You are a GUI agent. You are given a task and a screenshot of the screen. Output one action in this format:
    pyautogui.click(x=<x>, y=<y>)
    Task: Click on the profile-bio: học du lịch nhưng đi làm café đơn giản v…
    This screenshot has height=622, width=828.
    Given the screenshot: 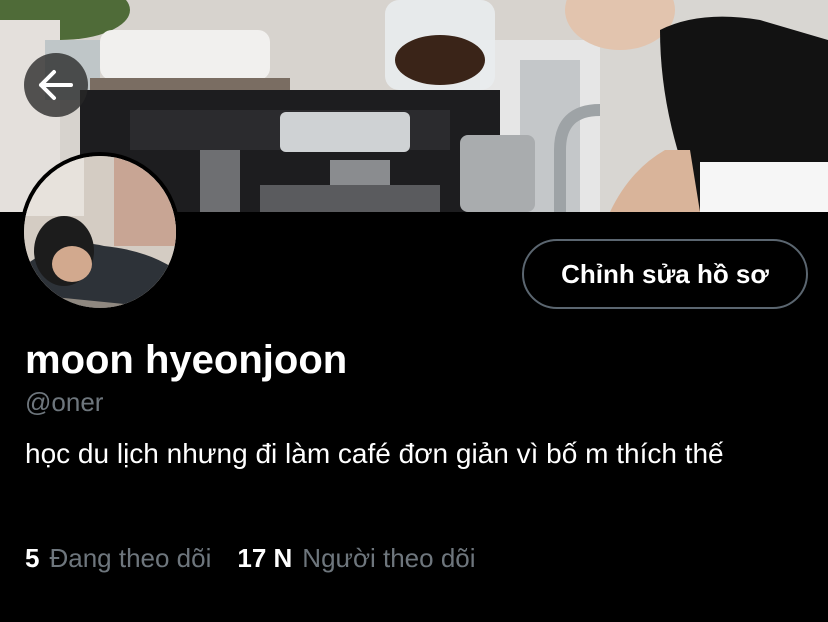 What is the action you would take?
    pyautogui.click(x=374, y=453)
    